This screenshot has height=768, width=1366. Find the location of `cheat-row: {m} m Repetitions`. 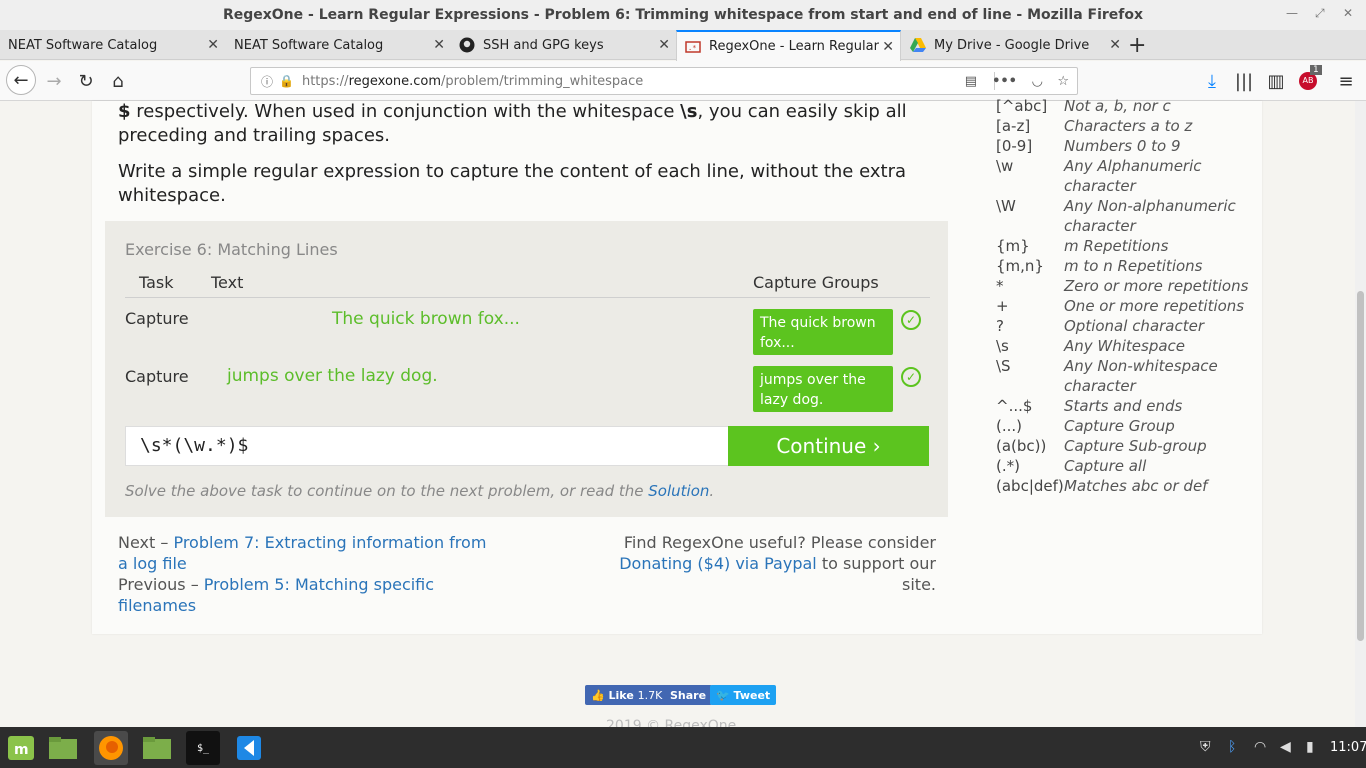

cheat-row: {m} m Repetitions is located at coordinates (1082, 246).